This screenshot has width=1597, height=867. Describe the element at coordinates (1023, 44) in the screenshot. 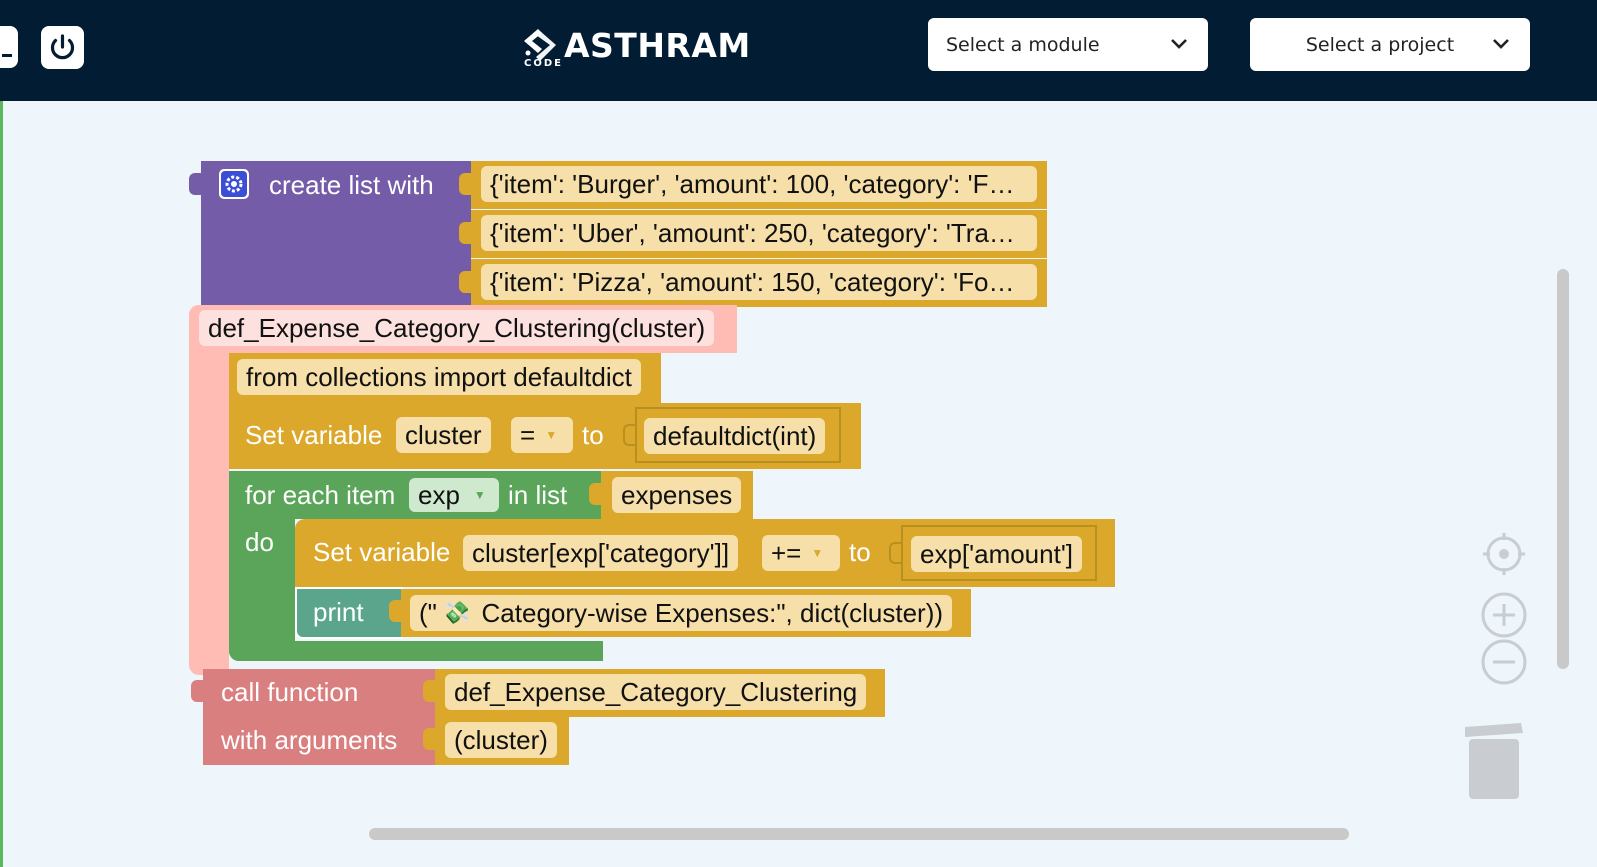

I see `module-select-value: Select a module` at that location.